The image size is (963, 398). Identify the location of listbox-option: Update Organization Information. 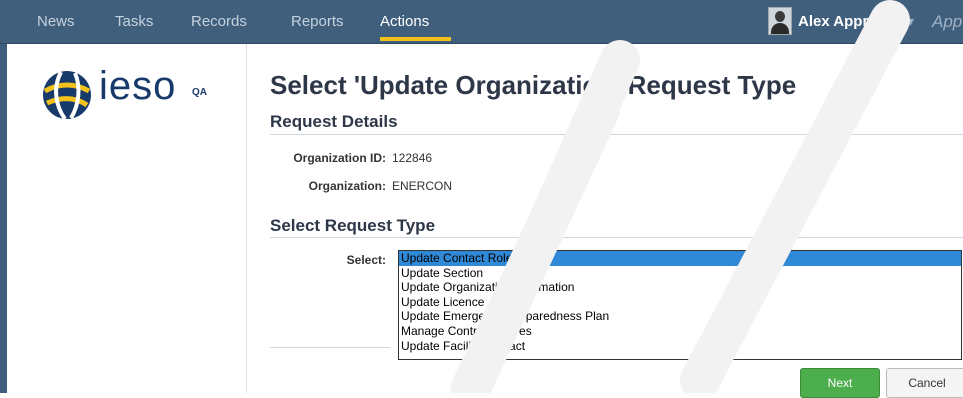
(680, 287).